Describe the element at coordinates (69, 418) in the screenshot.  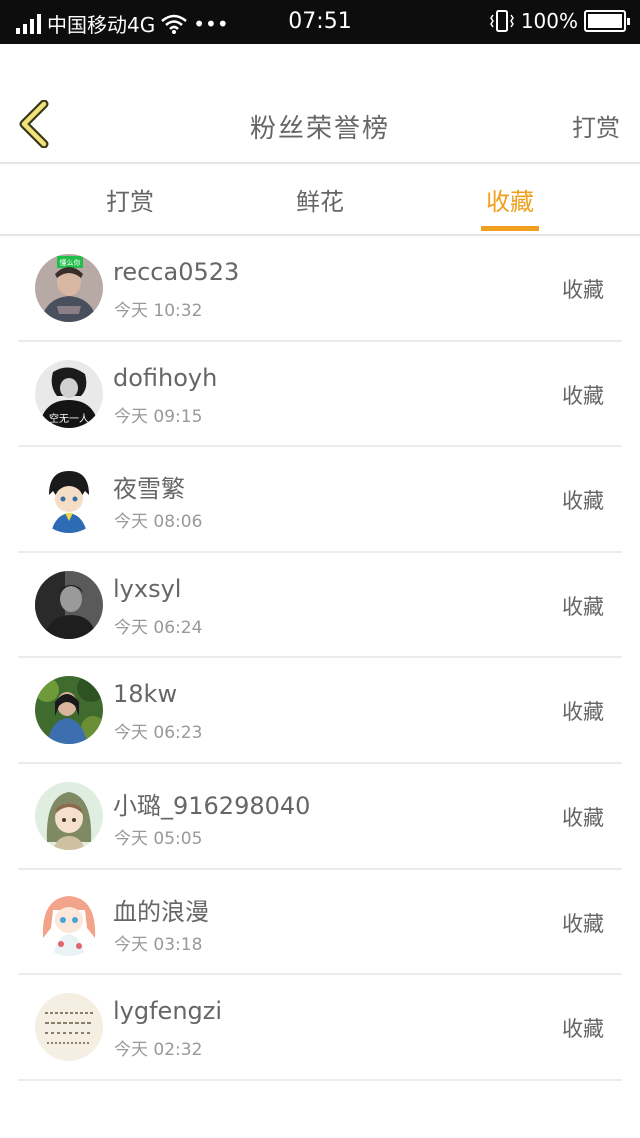
I see `avatar-caption: 空无一人` at that location.